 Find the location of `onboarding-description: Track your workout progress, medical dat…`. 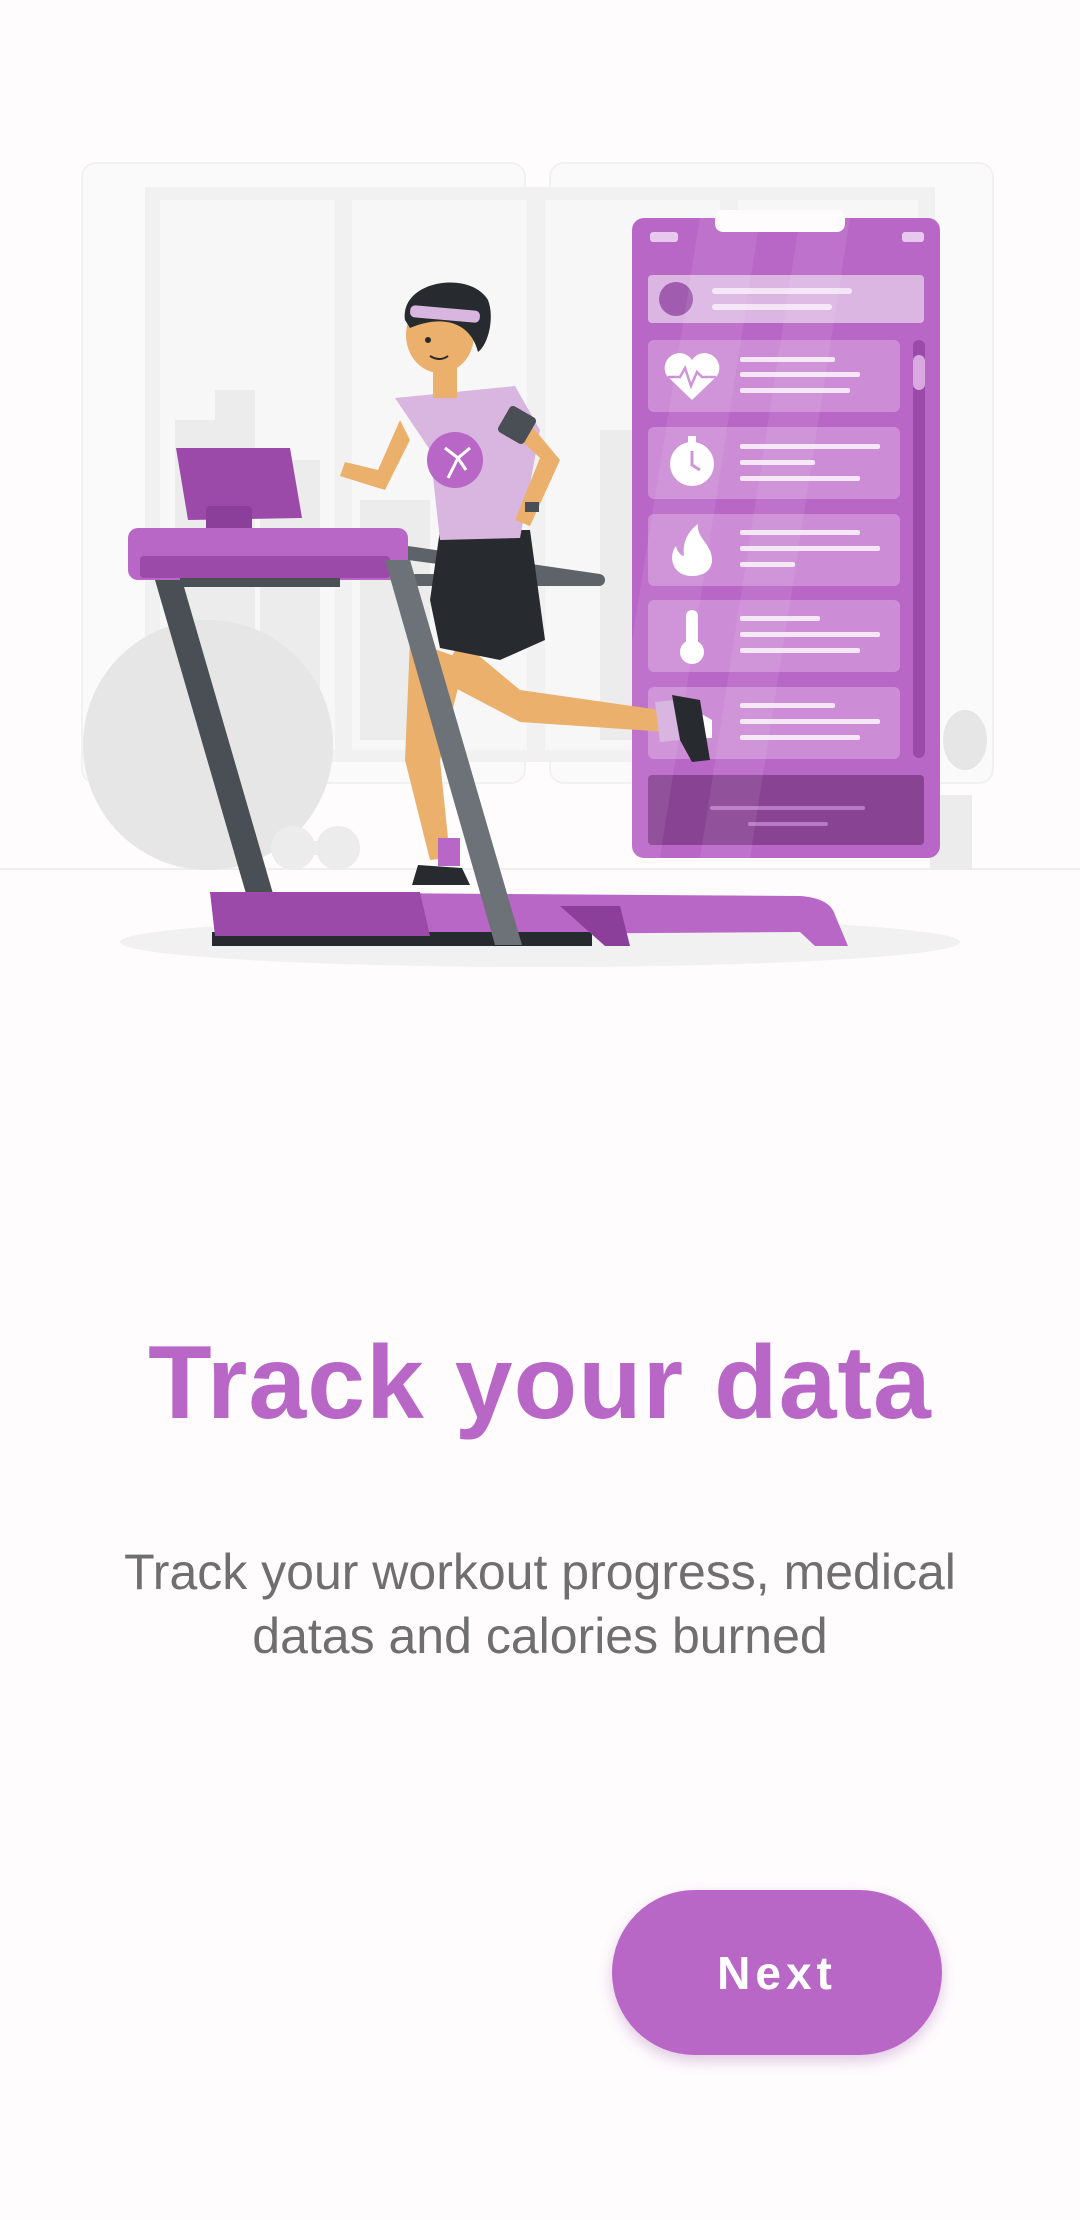

onboarding-description: Track your workout progress, medical dat… is located at coordinates (540, 1604).